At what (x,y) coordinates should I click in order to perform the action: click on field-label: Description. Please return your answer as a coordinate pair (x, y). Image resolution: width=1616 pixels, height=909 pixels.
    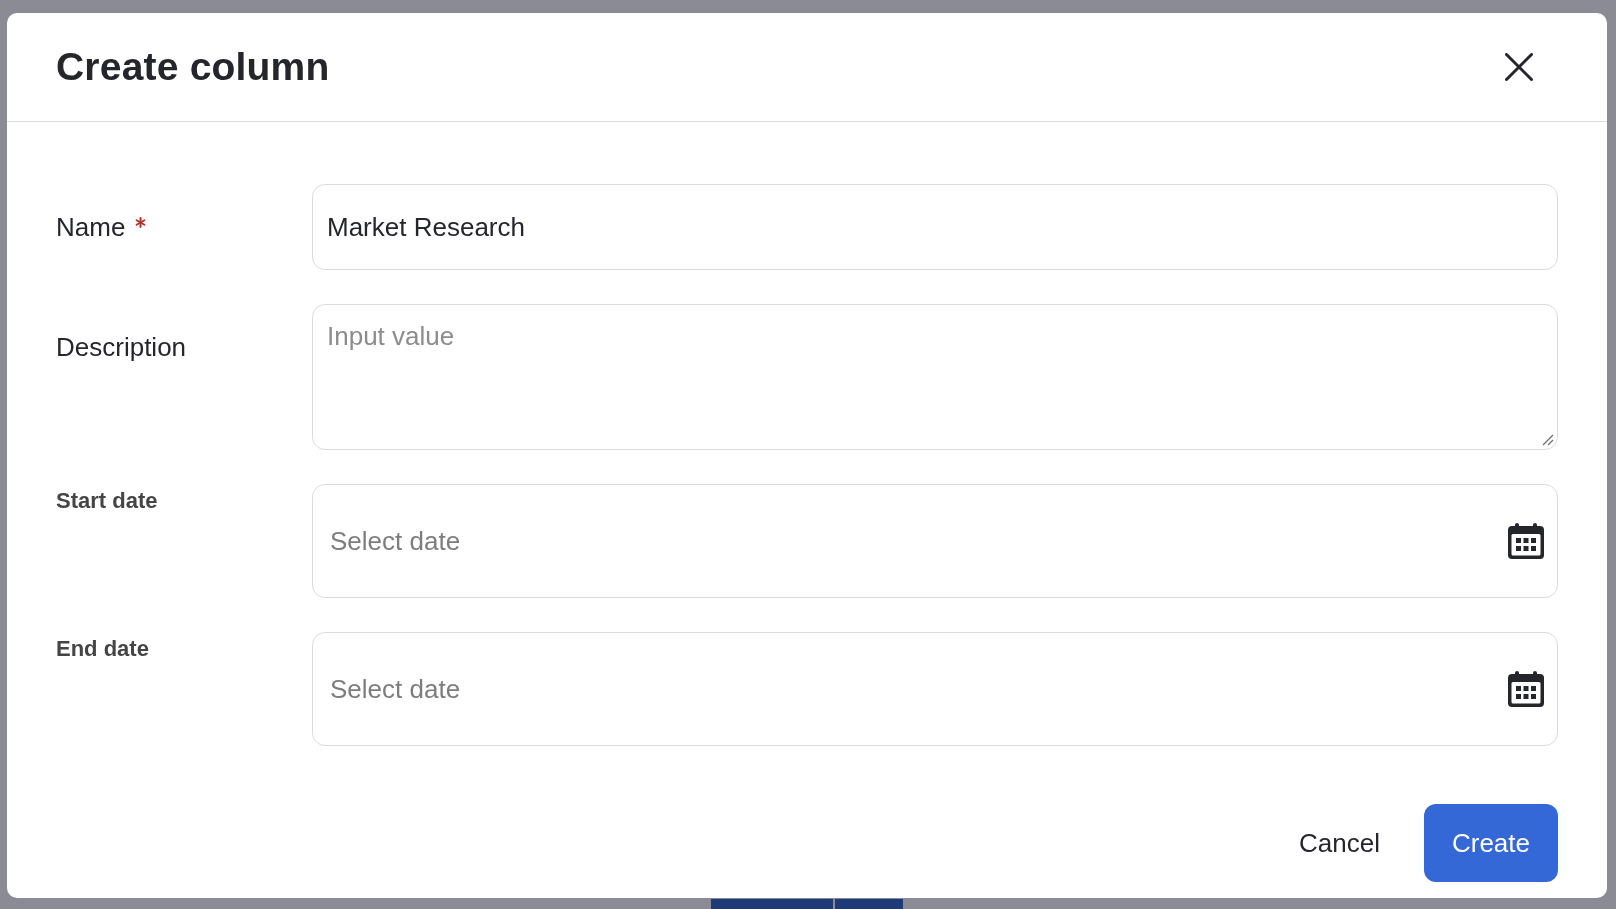
    Looking at the image, I should click on (121, 347).